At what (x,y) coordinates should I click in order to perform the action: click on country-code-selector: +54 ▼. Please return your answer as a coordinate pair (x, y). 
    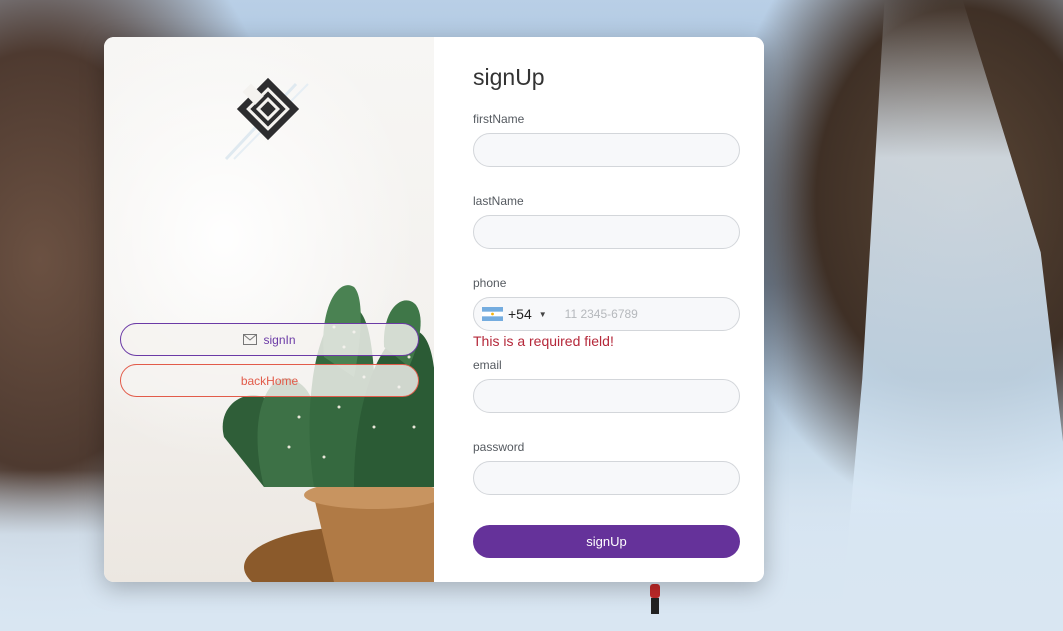
    Looking at the image, I should click on (510, 314).